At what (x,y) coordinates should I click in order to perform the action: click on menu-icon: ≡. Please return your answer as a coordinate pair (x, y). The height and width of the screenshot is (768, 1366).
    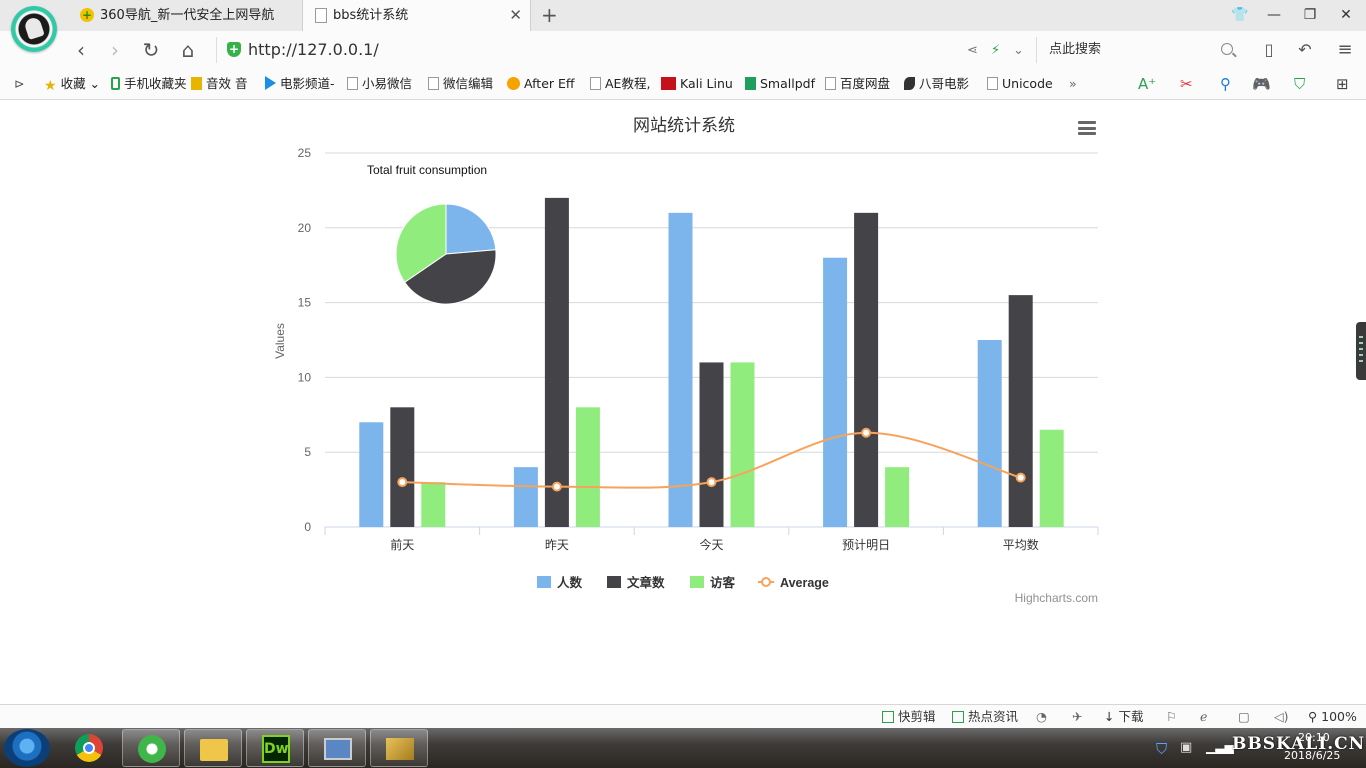
    Looking at the image, I should click on (1345, 50).